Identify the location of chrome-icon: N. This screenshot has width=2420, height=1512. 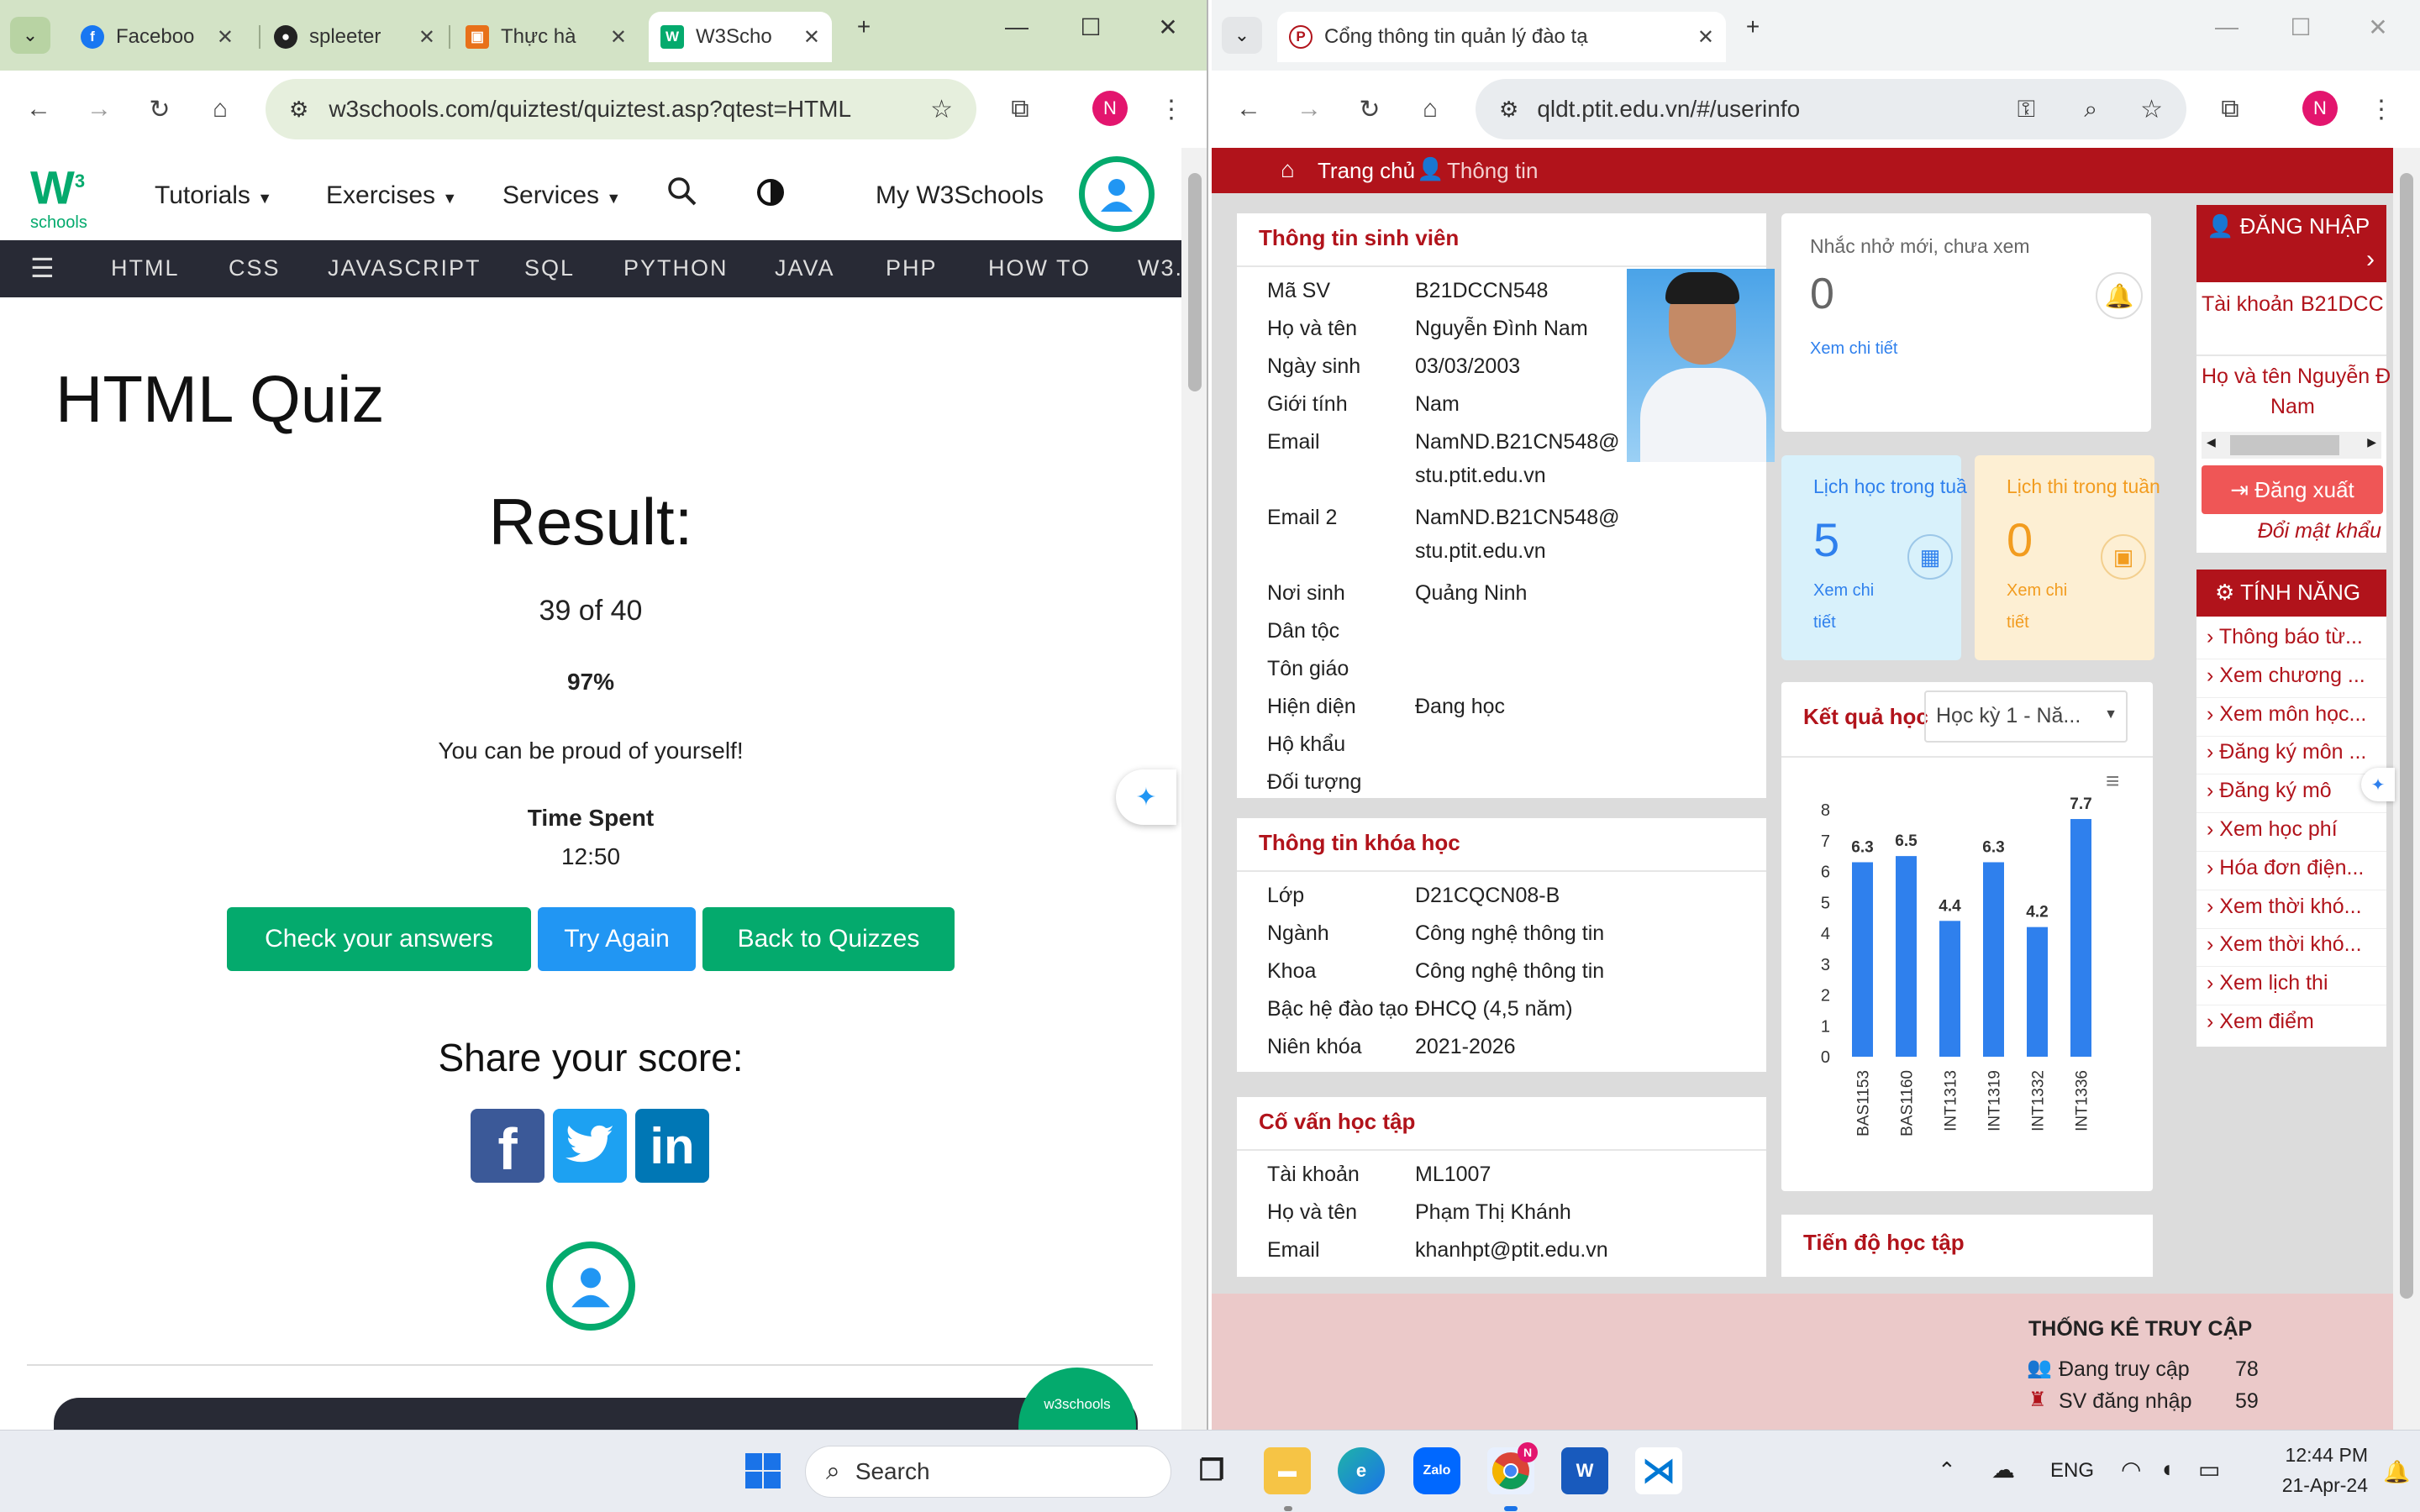
(1512, 1468).